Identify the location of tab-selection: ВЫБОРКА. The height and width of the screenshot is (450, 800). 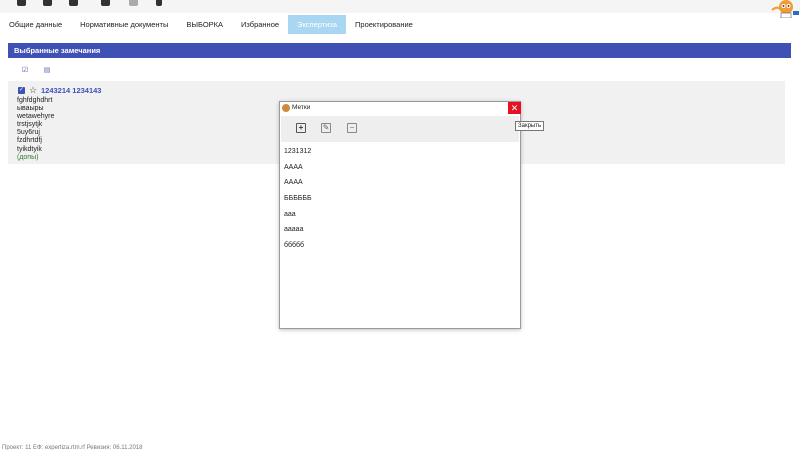
(204, 24).